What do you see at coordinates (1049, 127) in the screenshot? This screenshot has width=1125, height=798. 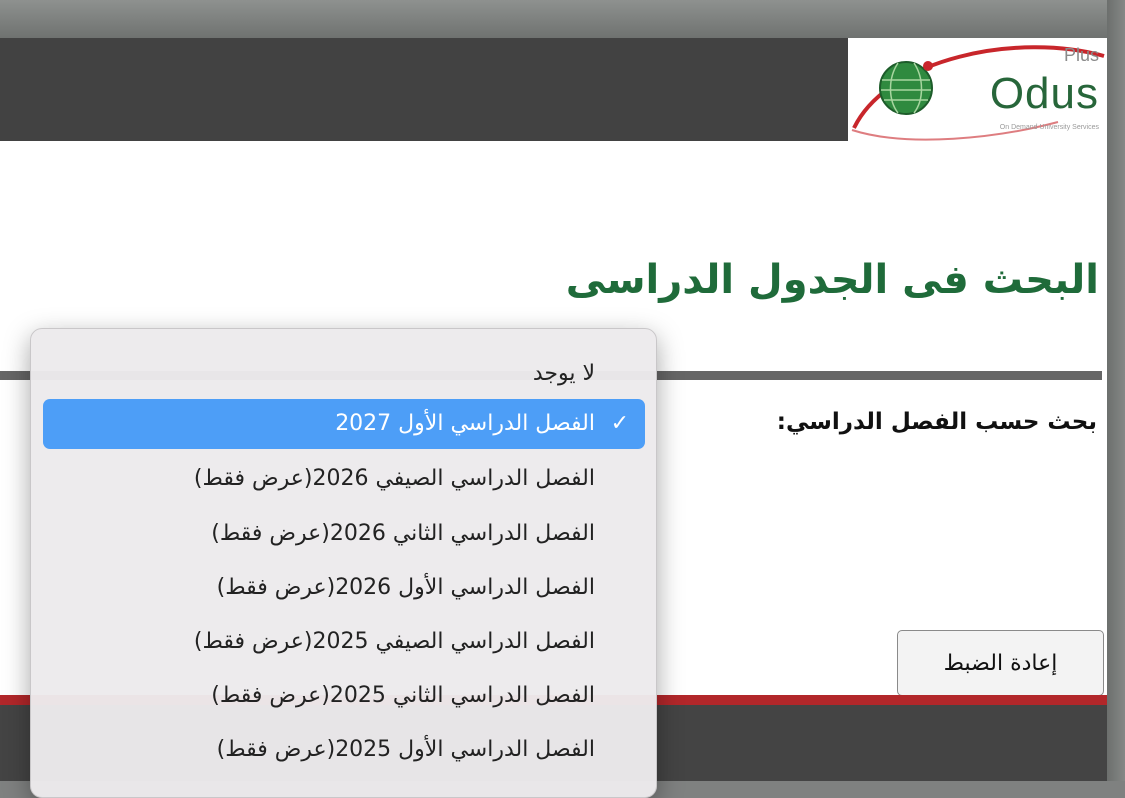 I see `logo-tagline: On Demand University Services` at bounding box center [1049, 127].